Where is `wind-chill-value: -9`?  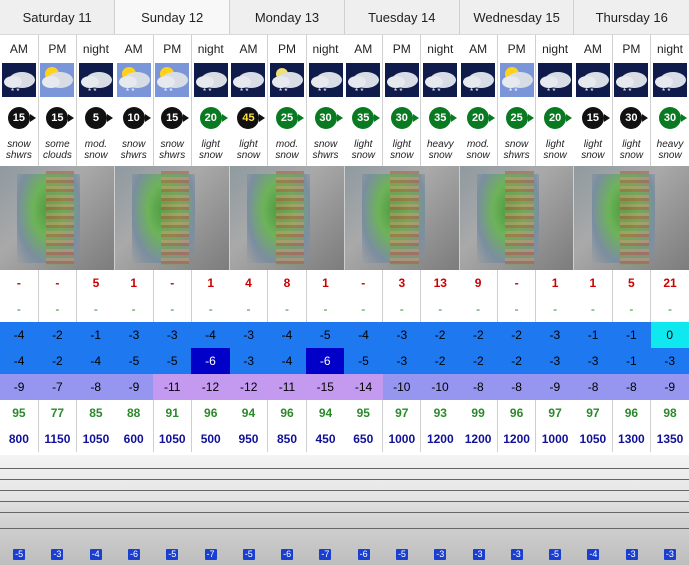
wind-chill-value: -9 is located at coordinates (19, 387).